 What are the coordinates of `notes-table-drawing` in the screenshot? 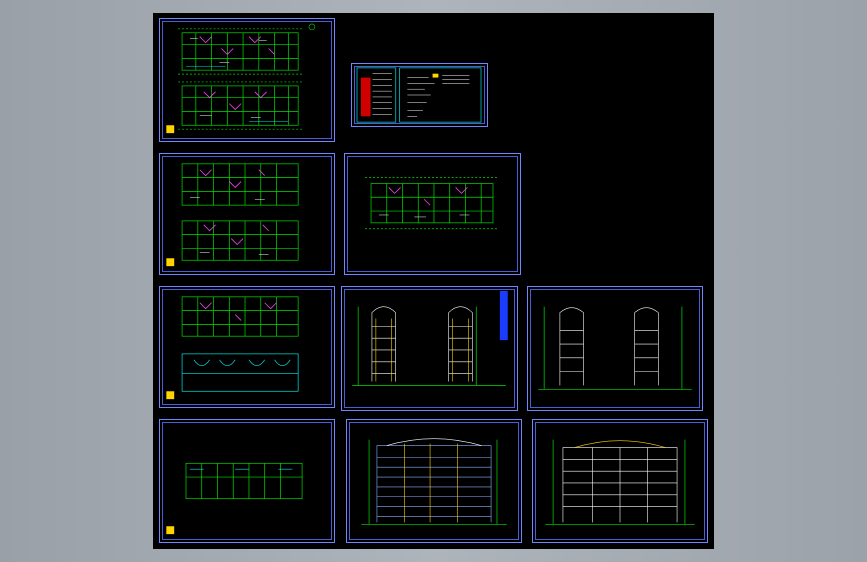 It's located at (419, 95).